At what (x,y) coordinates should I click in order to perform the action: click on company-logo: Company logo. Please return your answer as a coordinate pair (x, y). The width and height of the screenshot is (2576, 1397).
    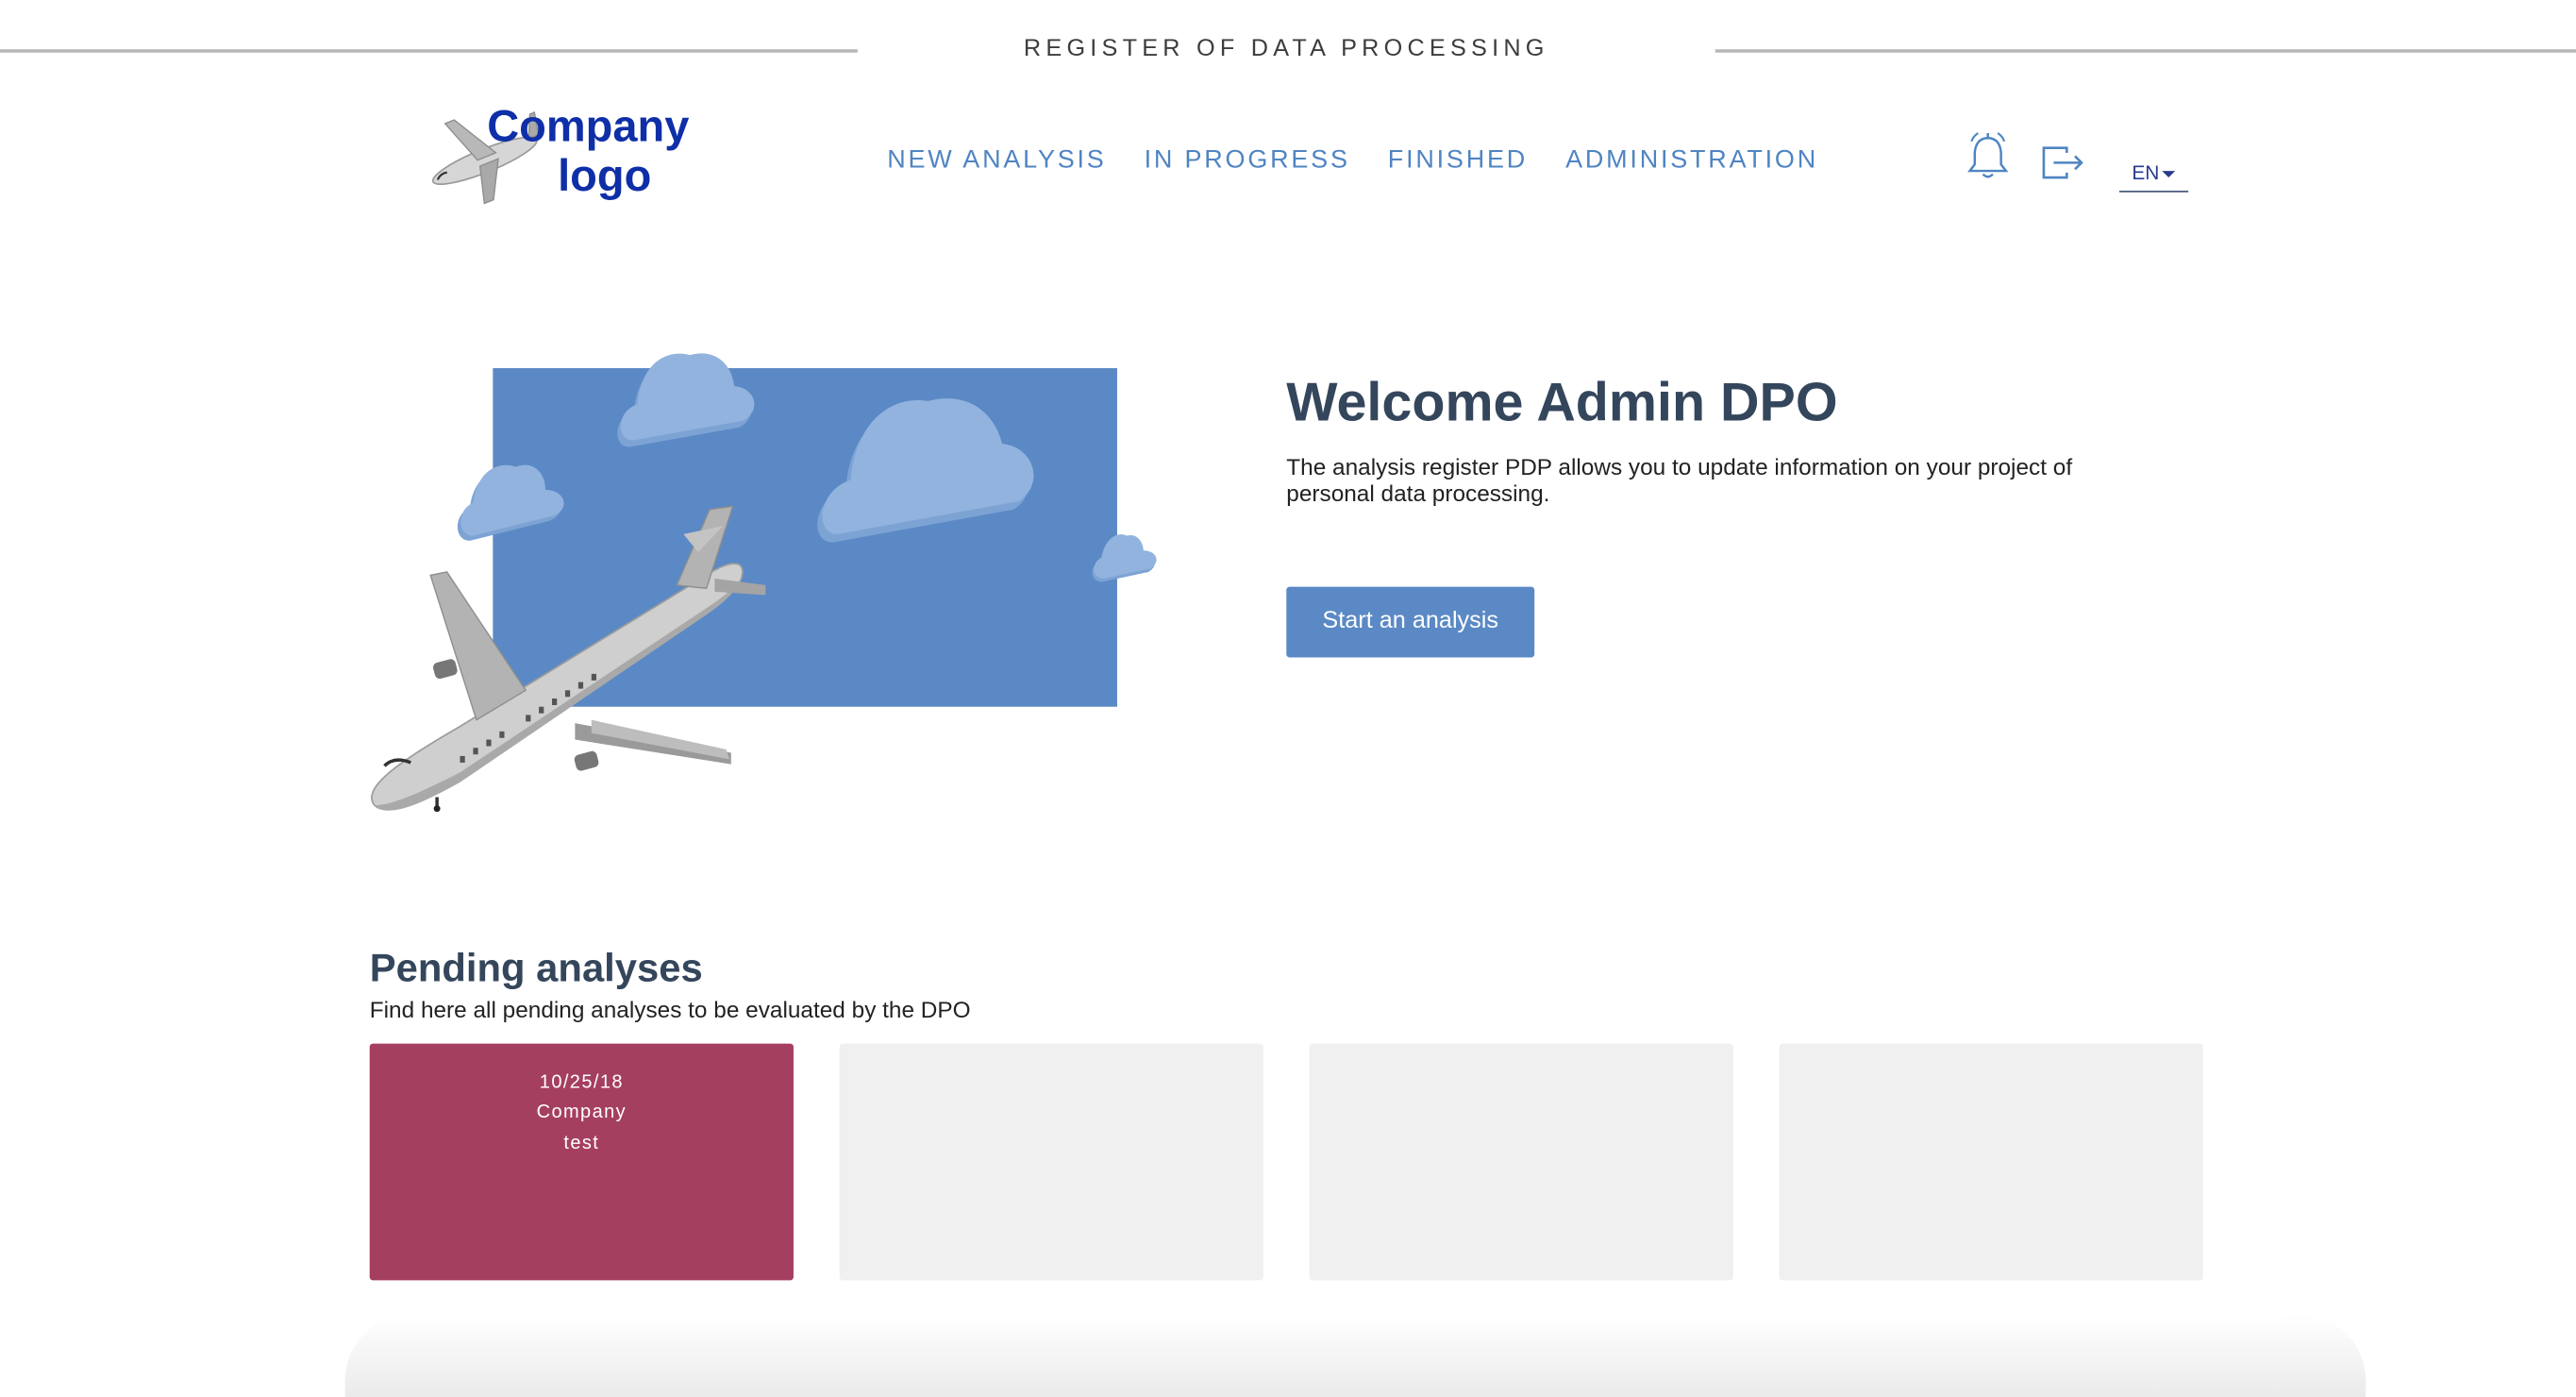
    Looking at the image, I should click on (561, 155).